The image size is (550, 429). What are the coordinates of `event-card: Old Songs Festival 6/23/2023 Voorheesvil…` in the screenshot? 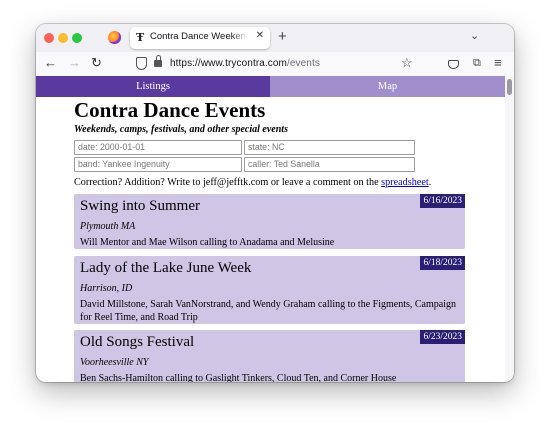 It's located at (269, 356).